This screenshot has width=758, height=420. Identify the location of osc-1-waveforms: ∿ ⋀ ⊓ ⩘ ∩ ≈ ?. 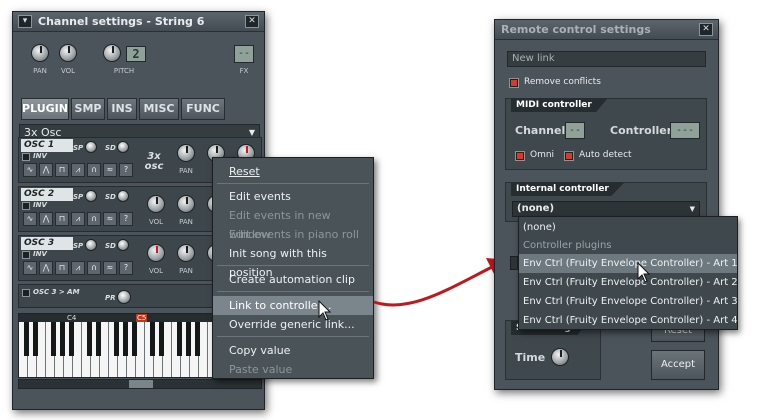
(78, 170).